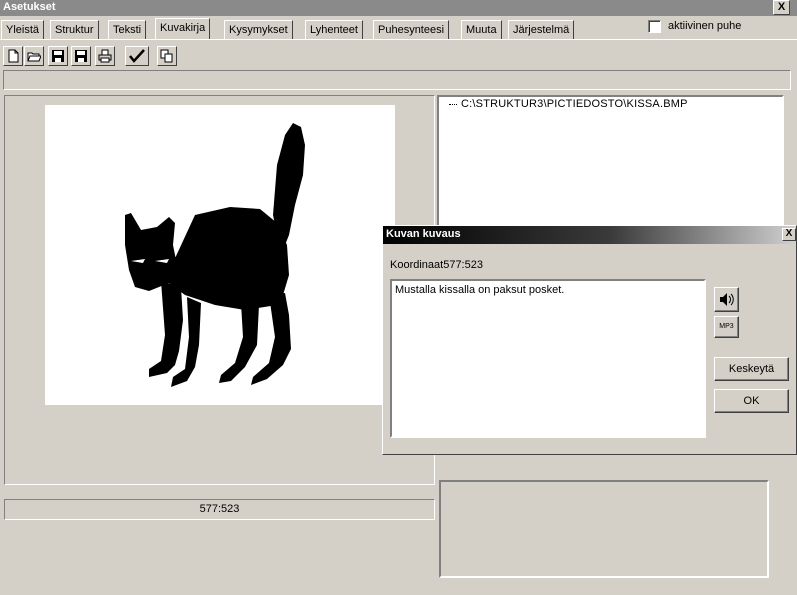 The image size is (797, 595). Describe the element at coordinates (574, 104) in the screenshot. I see `tree-item-file: C:\STRUKTUR3\PICTIEDOSTO\KISSA.BMP` at that location.